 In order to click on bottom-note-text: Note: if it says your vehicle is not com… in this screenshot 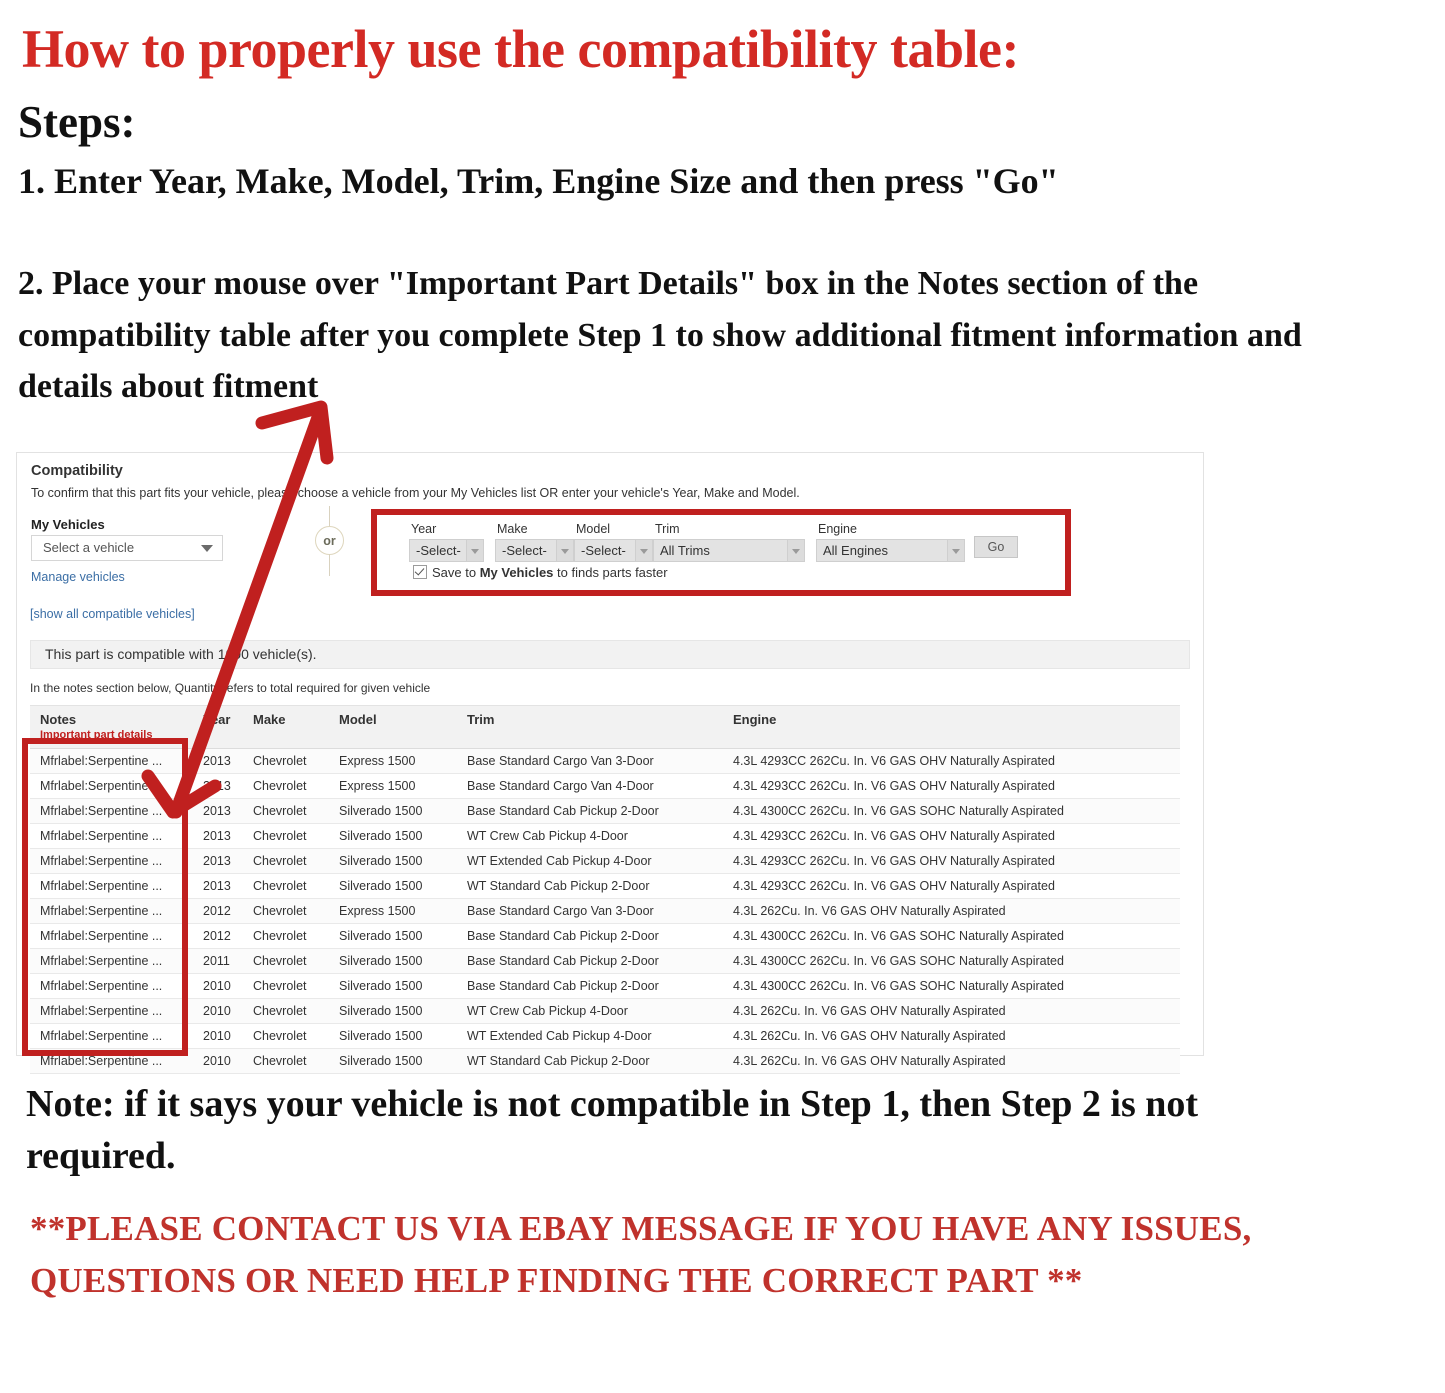, I will do `click(612, 1130)`.